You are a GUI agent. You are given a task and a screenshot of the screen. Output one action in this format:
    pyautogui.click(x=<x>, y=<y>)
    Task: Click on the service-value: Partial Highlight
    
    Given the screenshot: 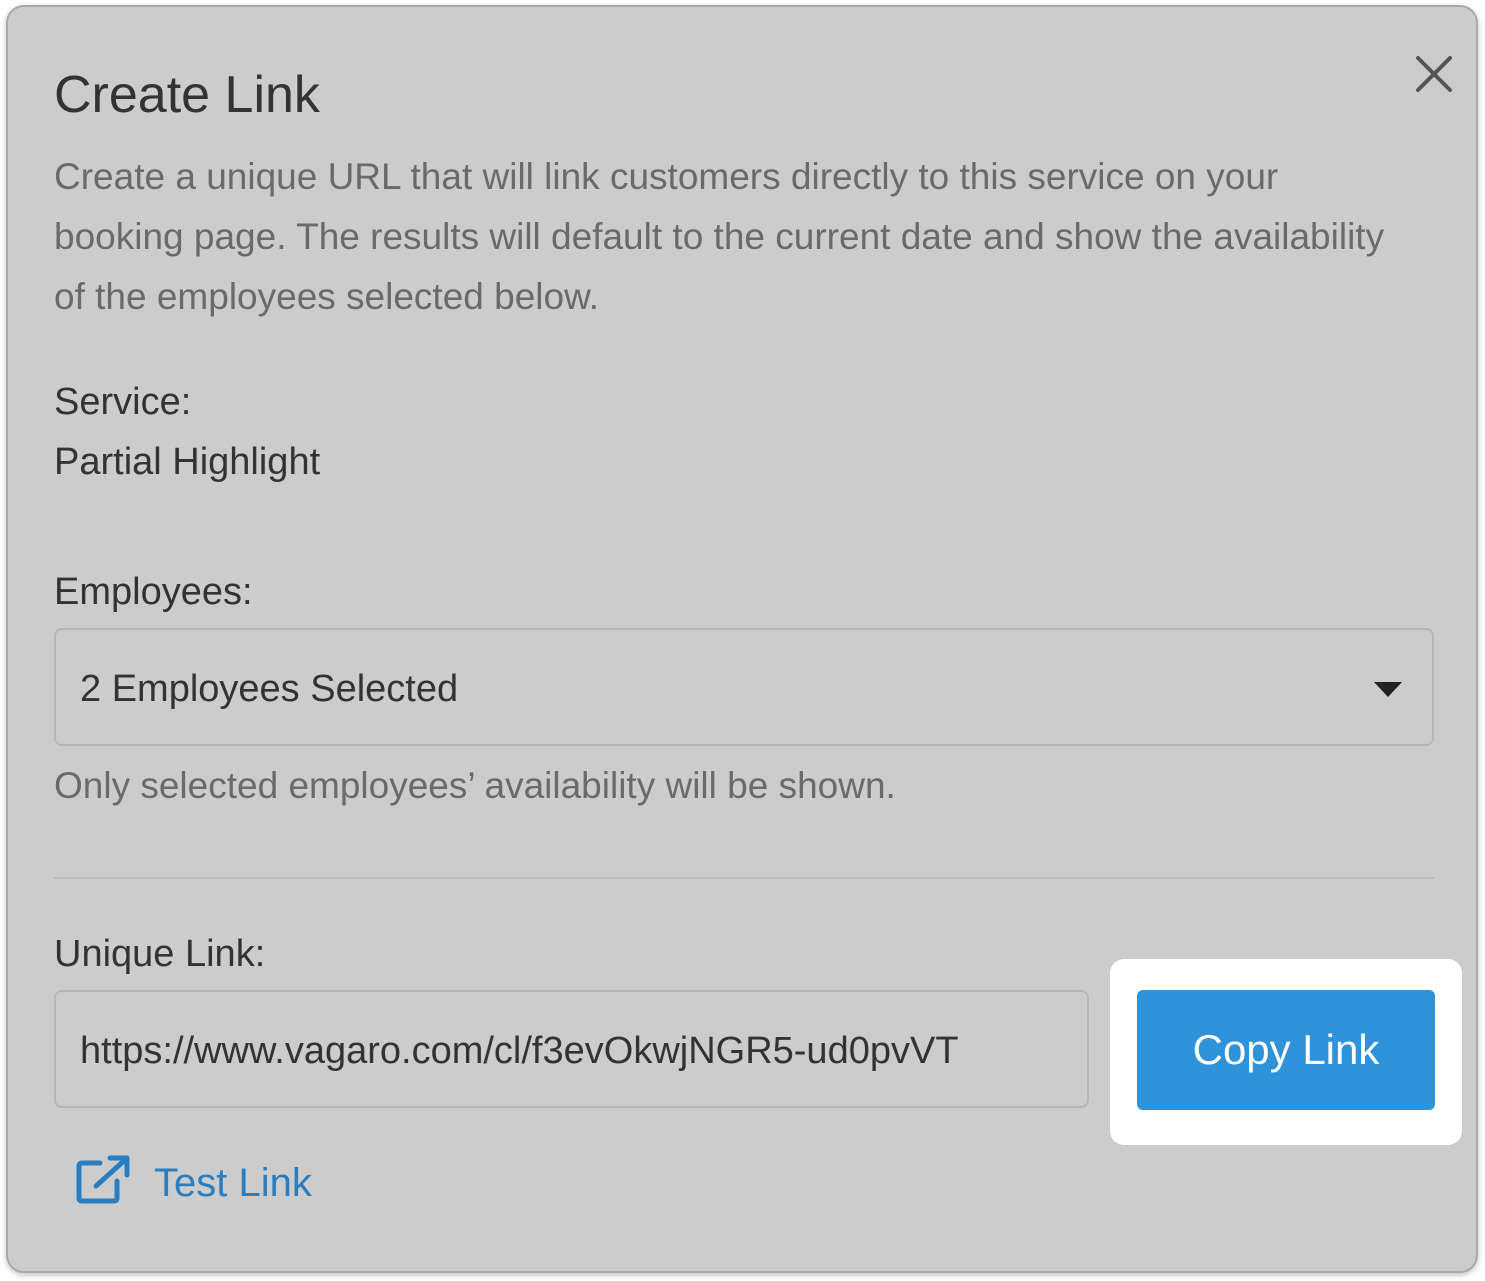 What is the action you would take?
    pyautogui.click(x=187, y=462)
    